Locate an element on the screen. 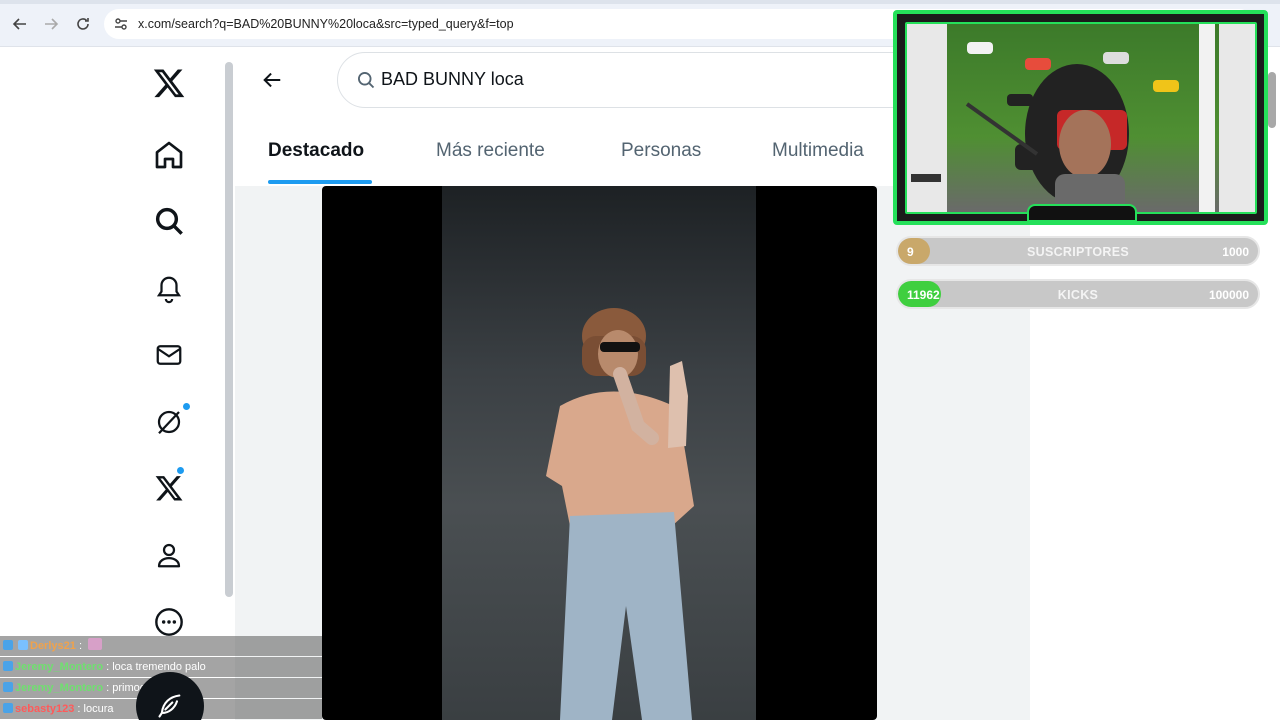 The image size is (1280, 720). tab-strip-edge is located at coordinates (640, 2).